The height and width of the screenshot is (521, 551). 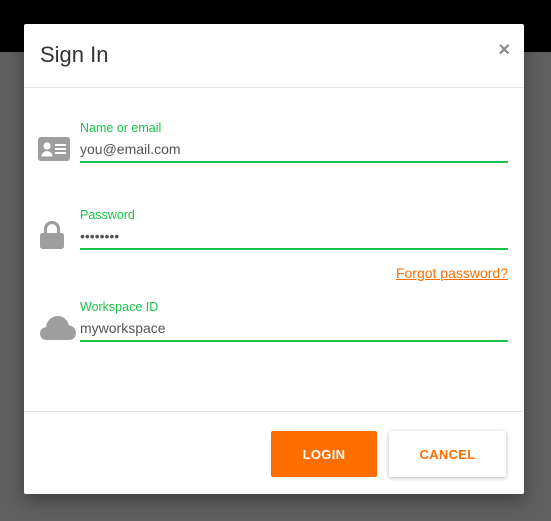 I want to click on workspace-id-input, so click(x=294, y=329).